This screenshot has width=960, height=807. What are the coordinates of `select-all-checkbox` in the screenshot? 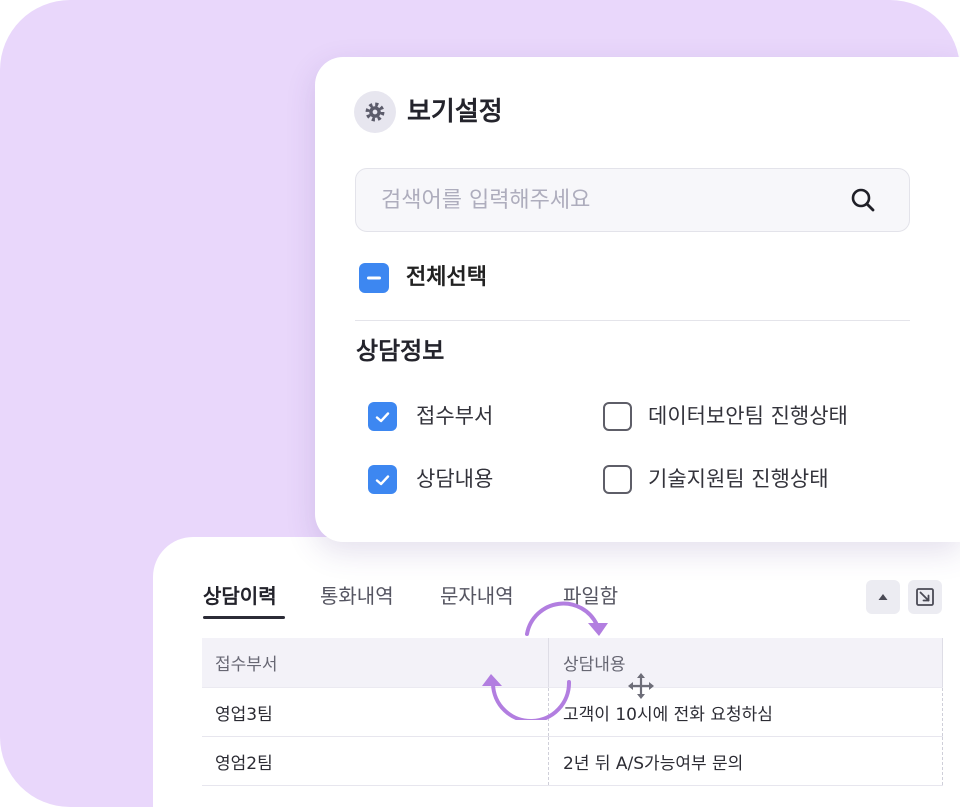 It's located at (374, 278).